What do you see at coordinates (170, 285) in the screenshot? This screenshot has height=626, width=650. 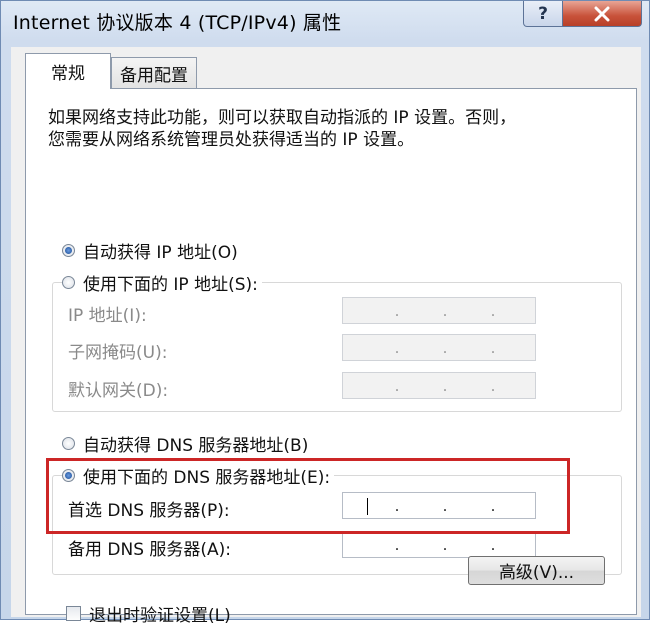 I see `manual-ip-label: 使用下面的 IP 地址(S):` at bounding box center [170, 285].